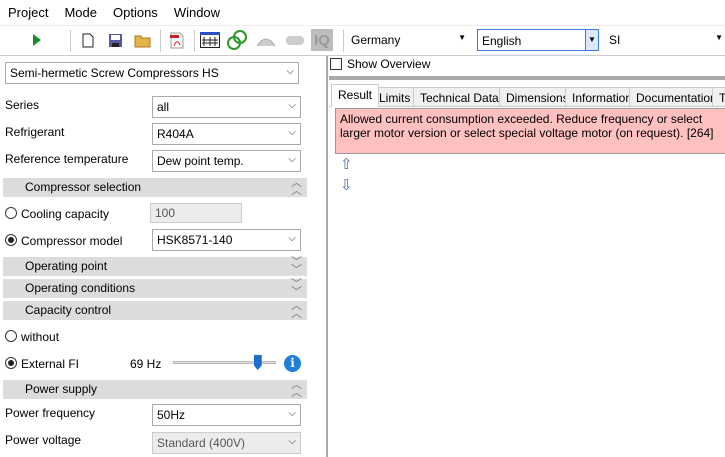 The image size is (725, 457). What do you see at coordinates (538, 40) in the screenshot?
I see `language-select: English ▼` at bounding box center [538, 40].